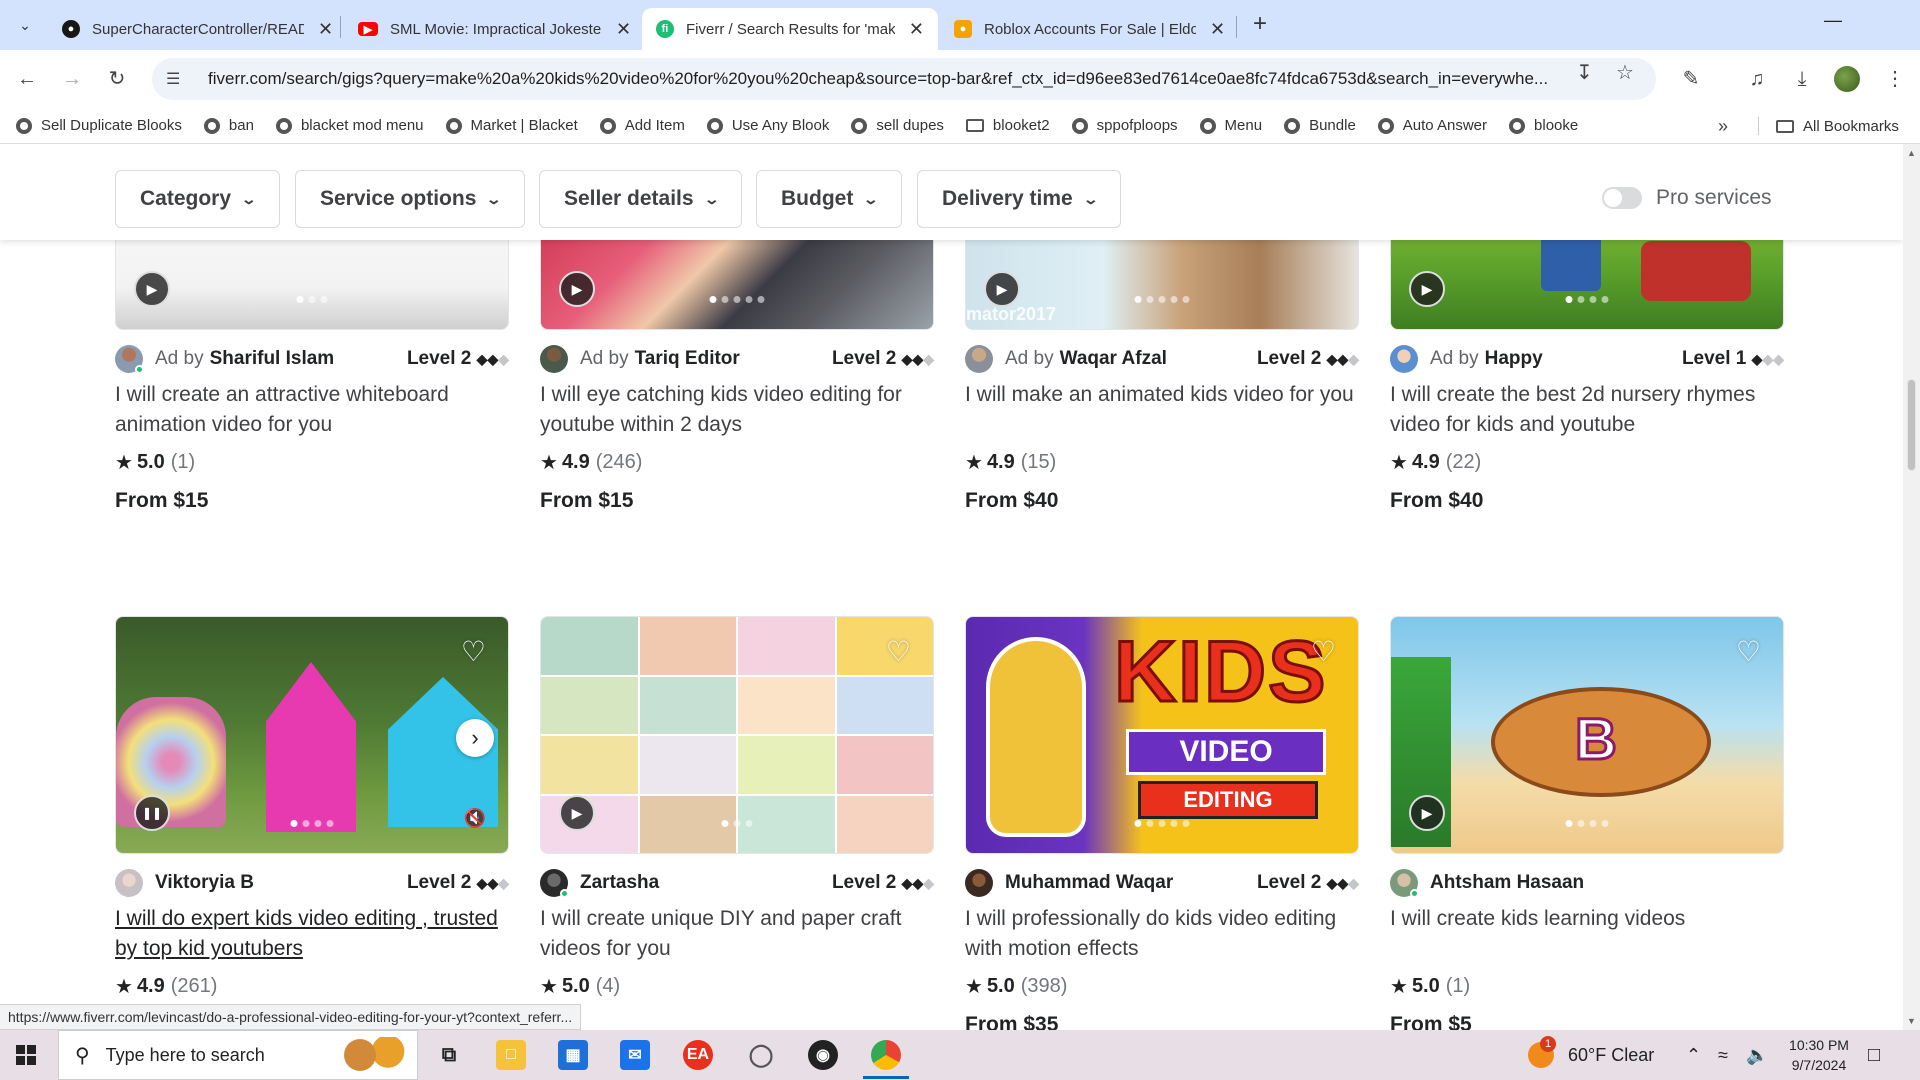  What do you see at coordinates (823, 1055) in the screenshot?
I see `obs-icon: ◉` at bounding box center [823, 1055].